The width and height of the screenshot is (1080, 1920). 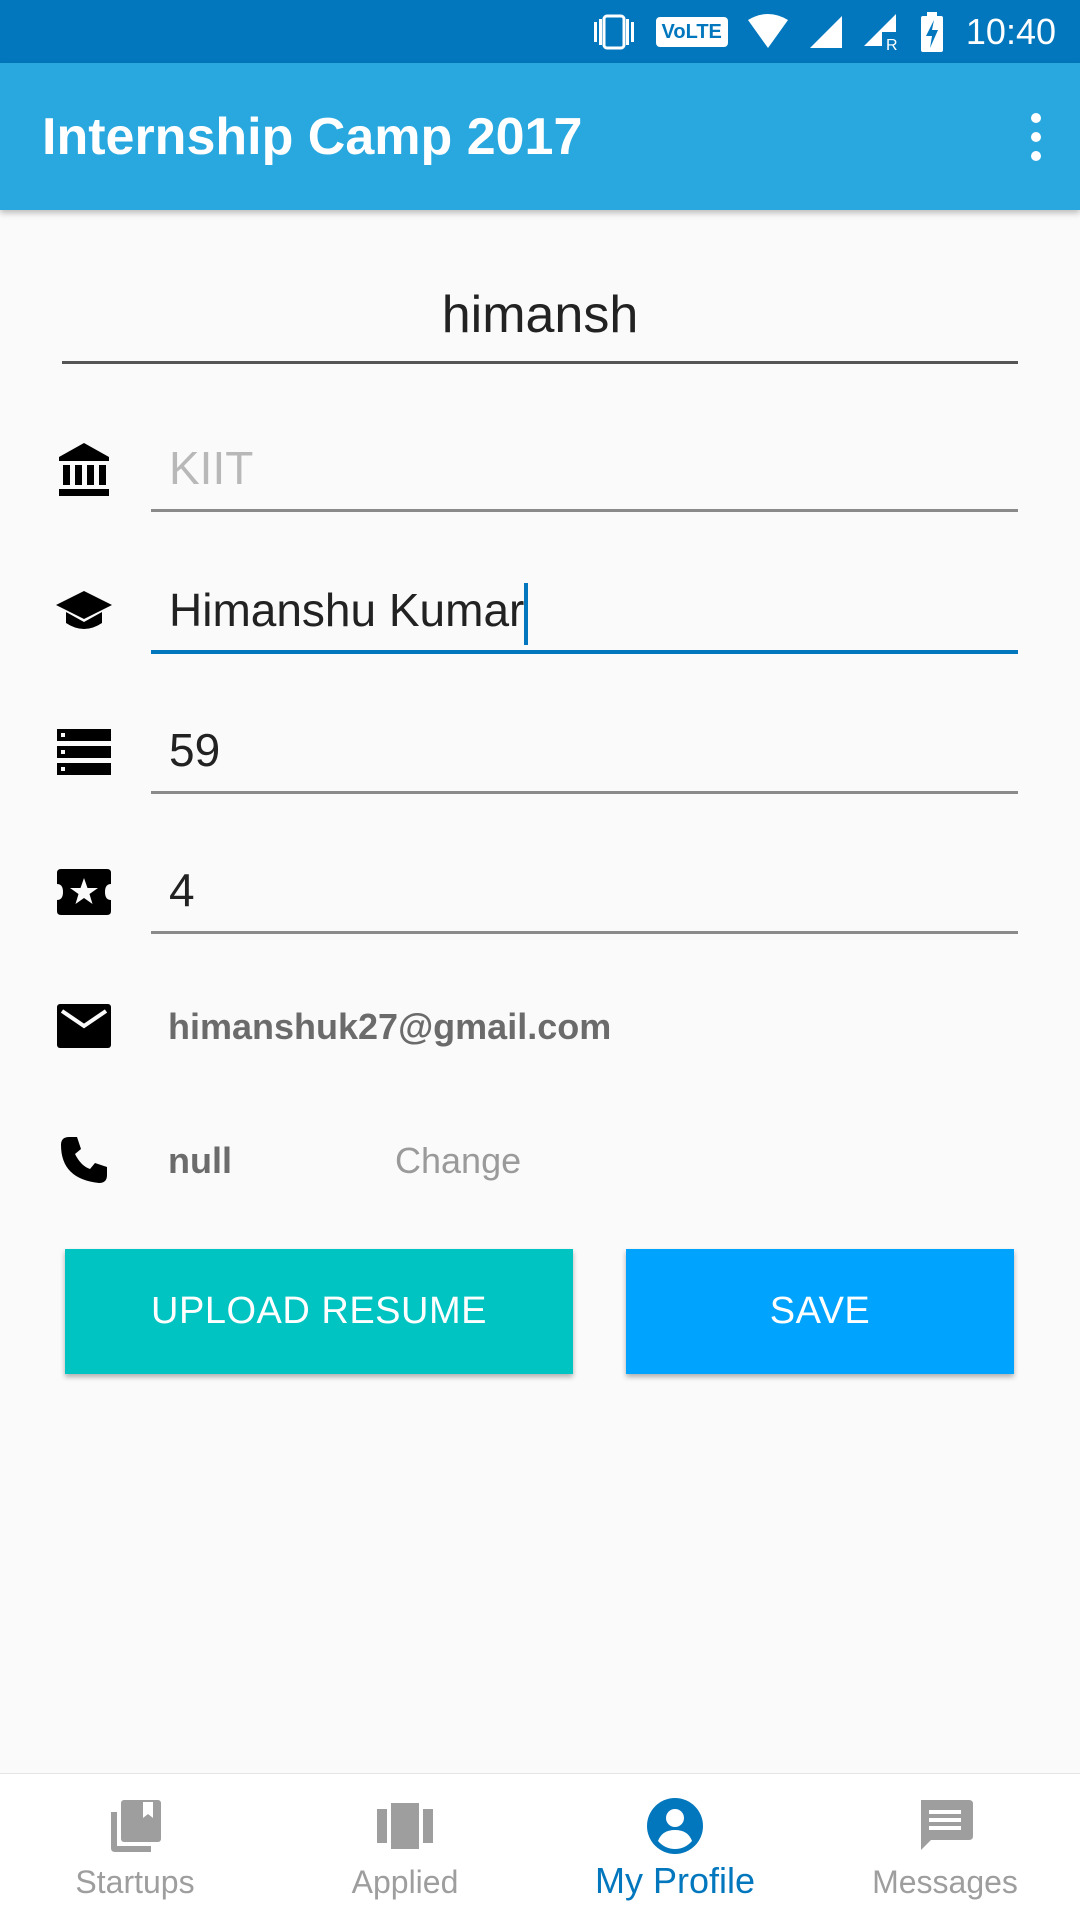 I want to click on college-input: KIIT, so click(x=584, y=472).